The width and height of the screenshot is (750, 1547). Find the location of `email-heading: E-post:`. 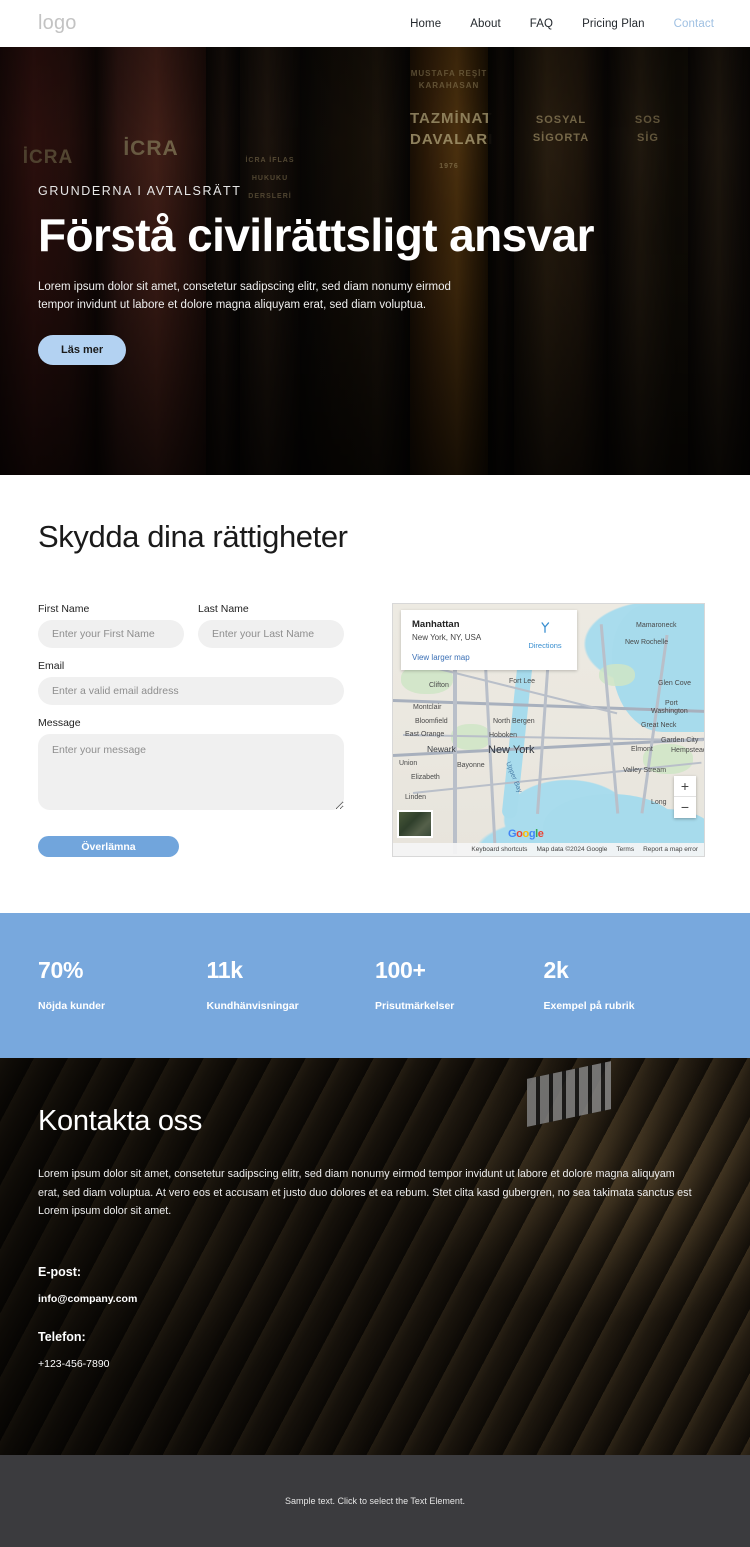

email-heading: E-post: is located at coordinates (60, 1271).